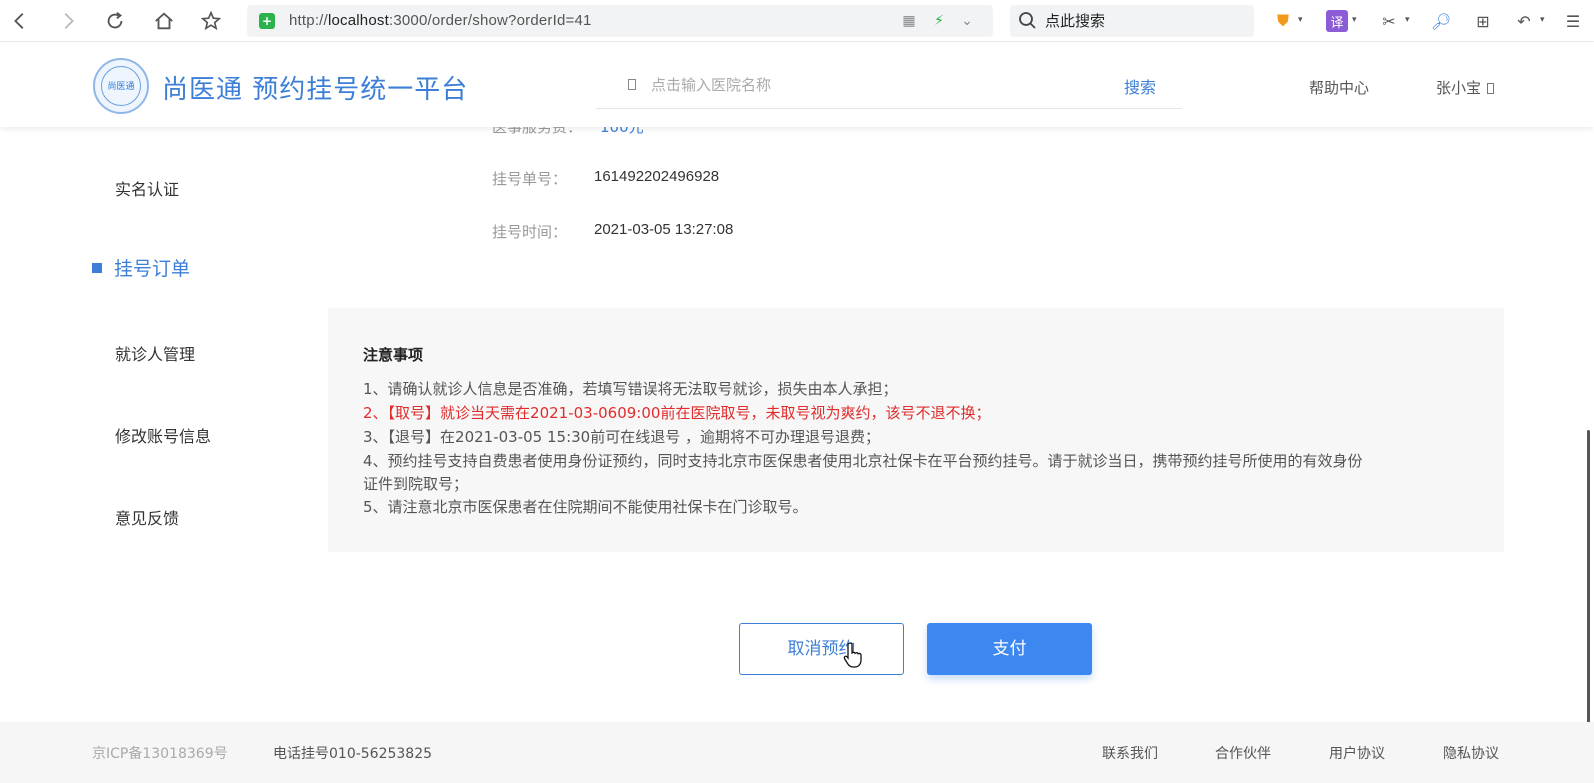  What do you see at coordinates (664, 229) in the screenshot?
I see `order-time-value: 2021-03-05 13:27:08` at bounding box center [664, 229].